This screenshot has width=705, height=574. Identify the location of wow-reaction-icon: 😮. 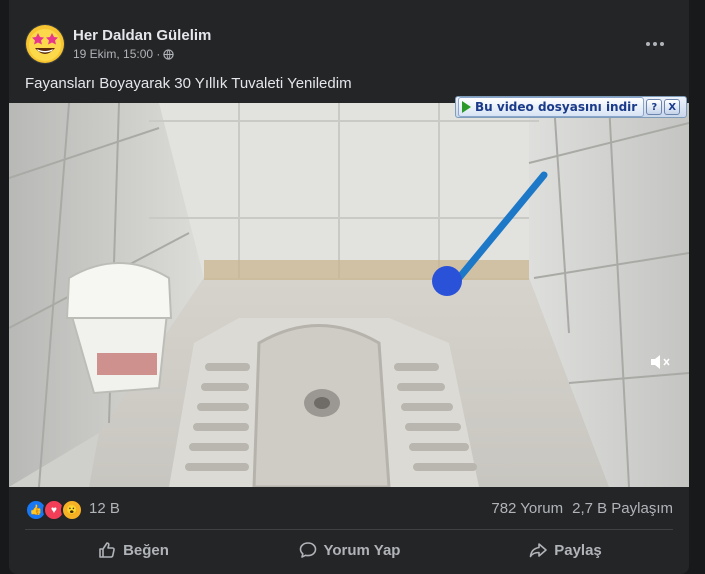
(72, 510).